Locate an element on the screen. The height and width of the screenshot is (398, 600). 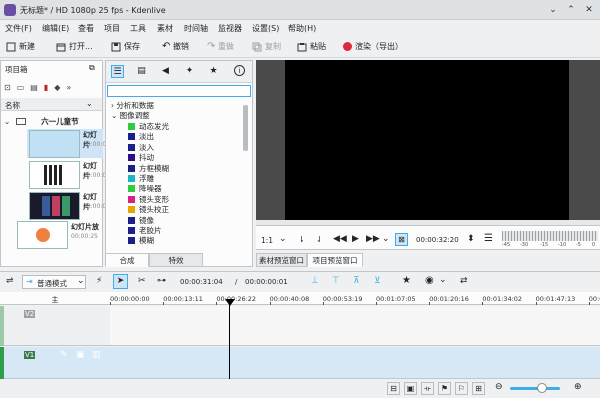
delete-clip-icon: ▮ is located at coordinates (49, 87).